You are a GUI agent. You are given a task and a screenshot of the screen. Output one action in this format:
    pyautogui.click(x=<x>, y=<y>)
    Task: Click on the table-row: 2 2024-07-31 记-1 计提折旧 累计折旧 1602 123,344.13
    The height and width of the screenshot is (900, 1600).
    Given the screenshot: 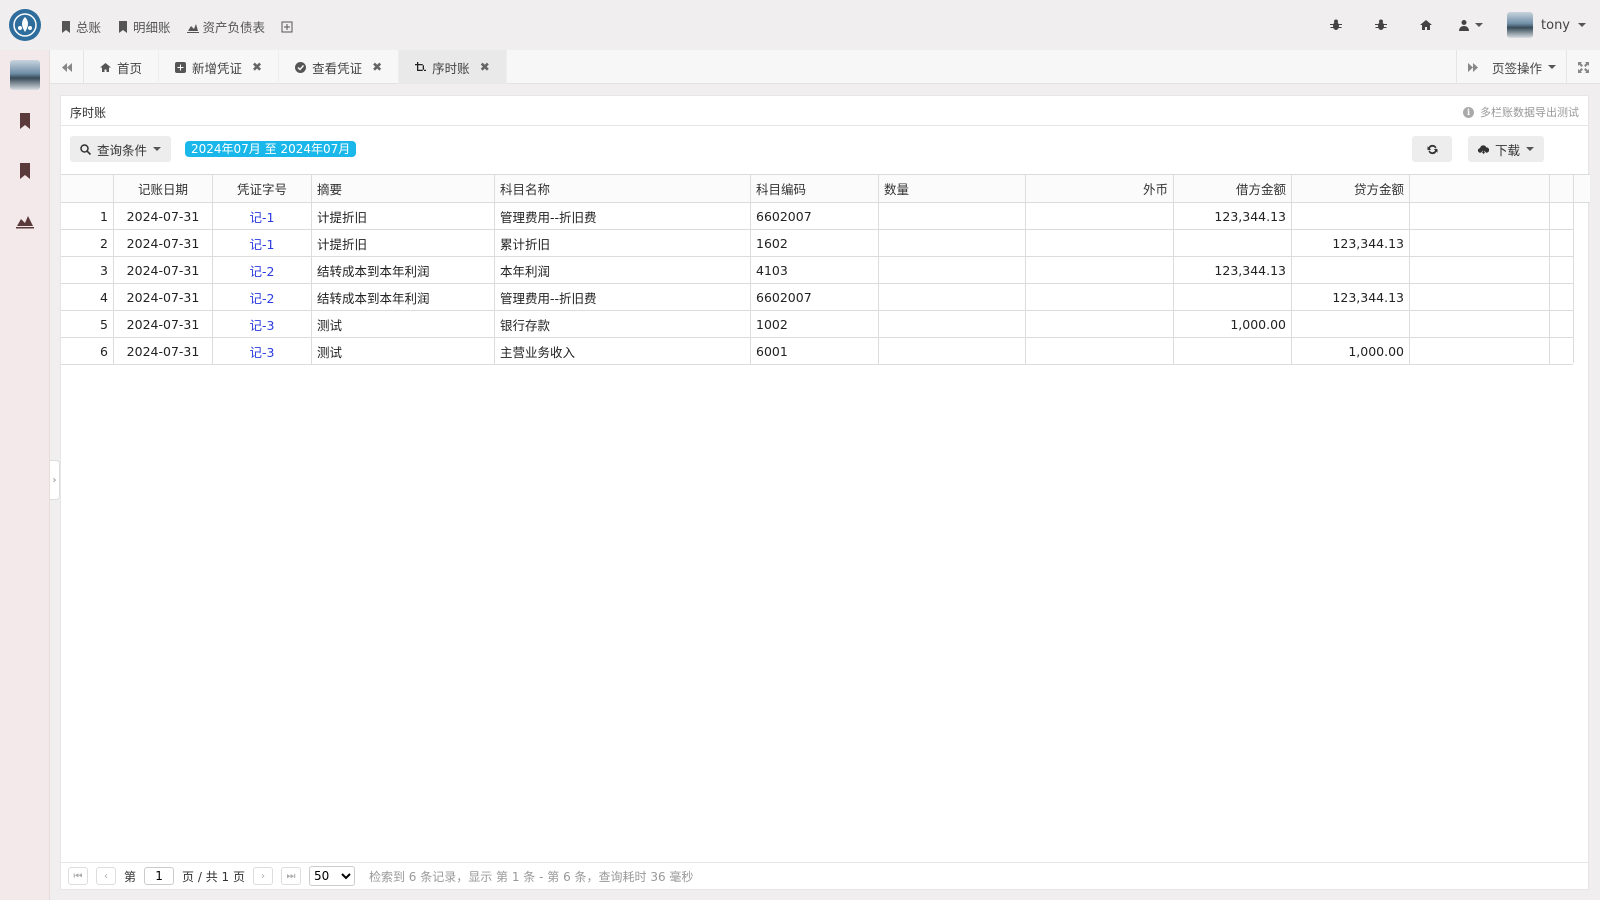 What is the action you would take?
    pyautogui.click(x=817, y=243)
    